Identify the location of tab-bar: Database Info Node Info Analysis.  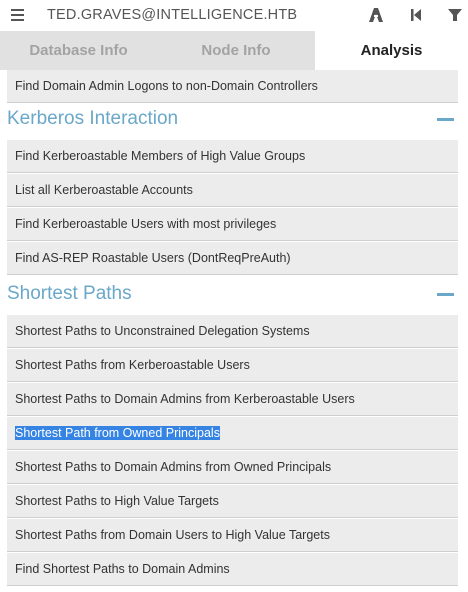
(234, 50).